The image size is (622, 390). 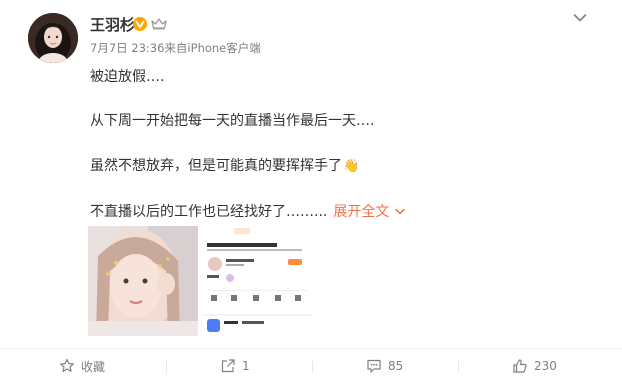 What do you see at coordinates (361, 212) in the screenshot?
I see `expand-full-text-link: 展开全文` at bounding box center [361, 212].